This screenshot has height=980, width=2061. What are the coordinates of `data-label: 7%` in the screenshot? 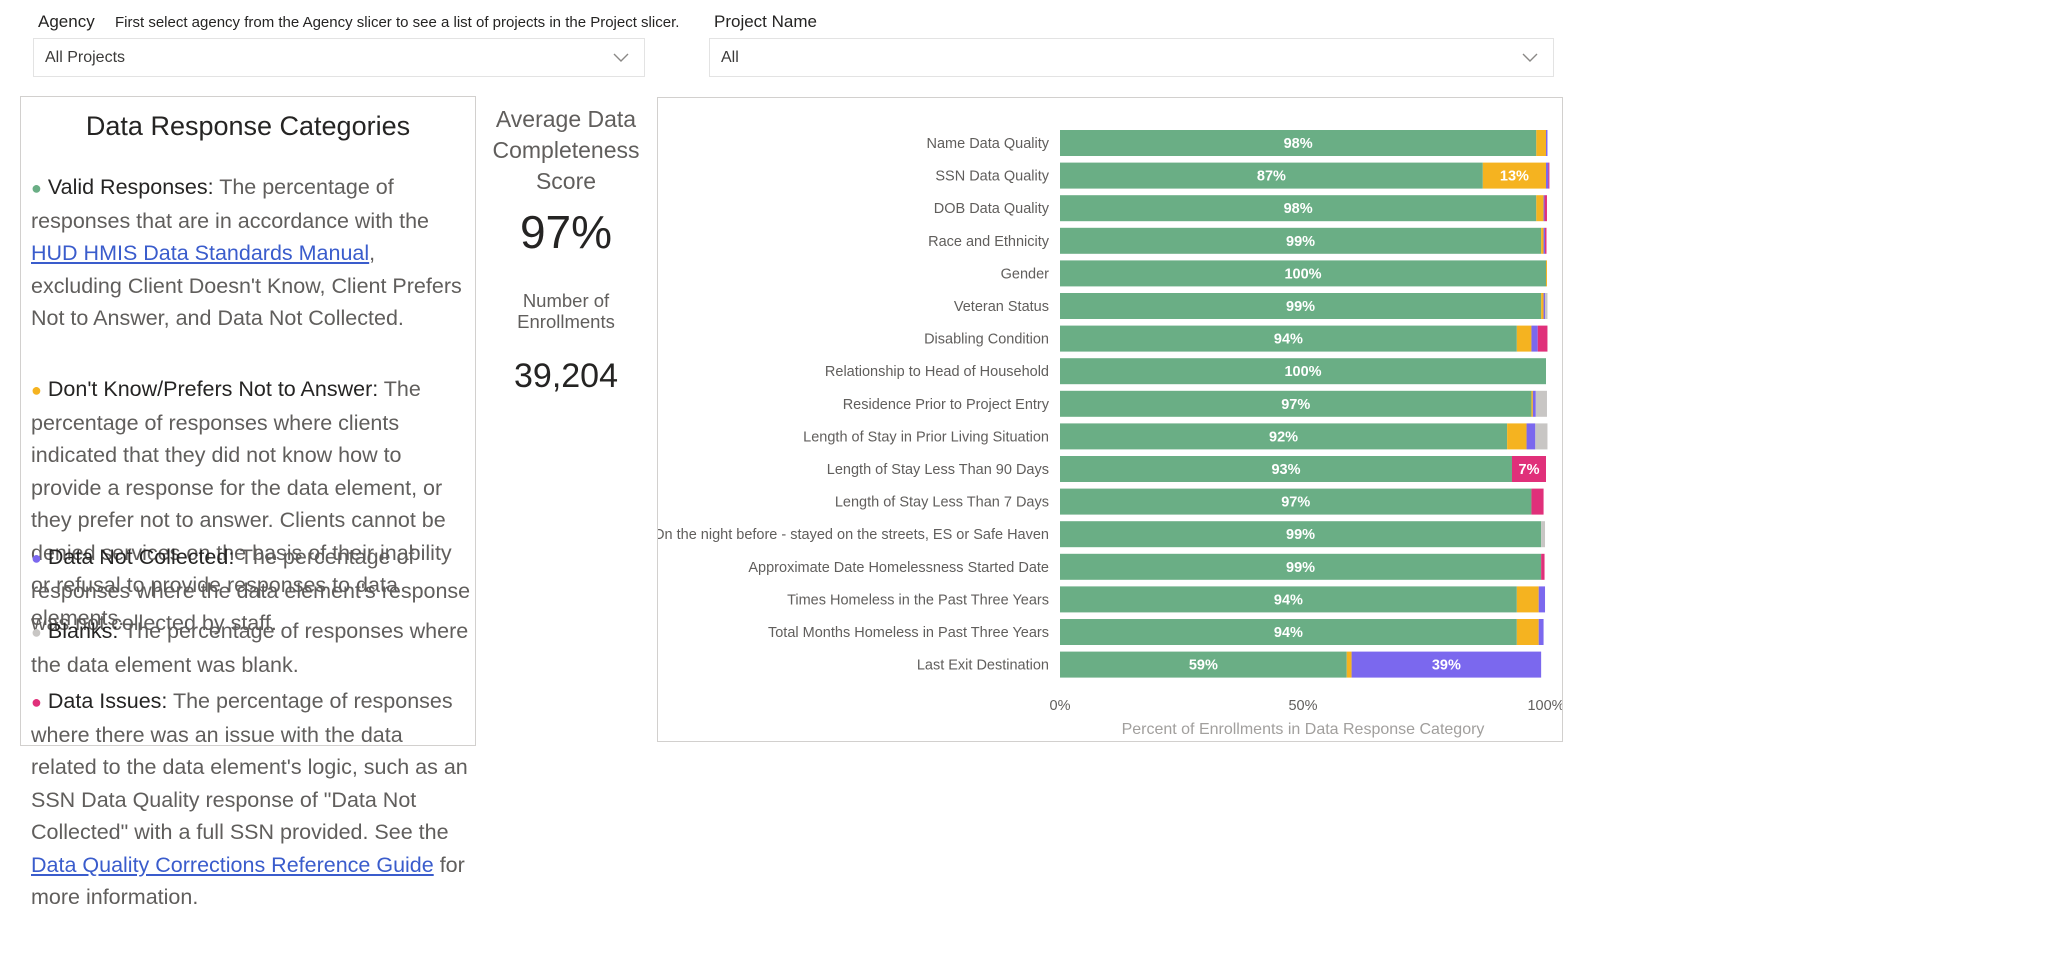 It's located at (1529, 470).